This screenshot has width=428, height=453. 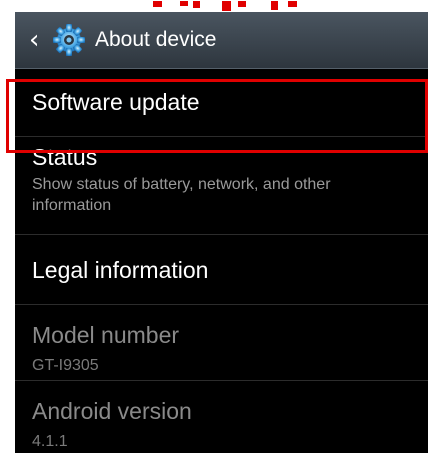 What do you see at coordinates (221, 40) in the screenshot?
I see `action-bar: ‹ About device` at bounding box center [221, 40].